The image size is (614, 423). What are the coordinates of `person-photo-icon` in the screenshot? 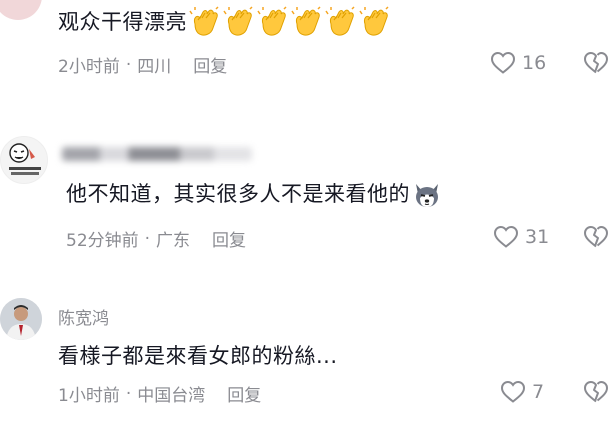 It's located at (21, 319).